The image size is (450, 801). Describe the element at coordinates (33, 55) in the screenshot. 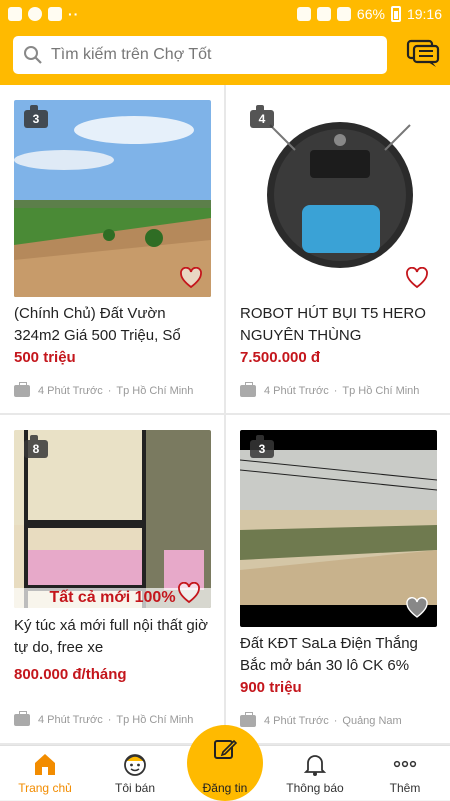

I see `search-icon` at that location.